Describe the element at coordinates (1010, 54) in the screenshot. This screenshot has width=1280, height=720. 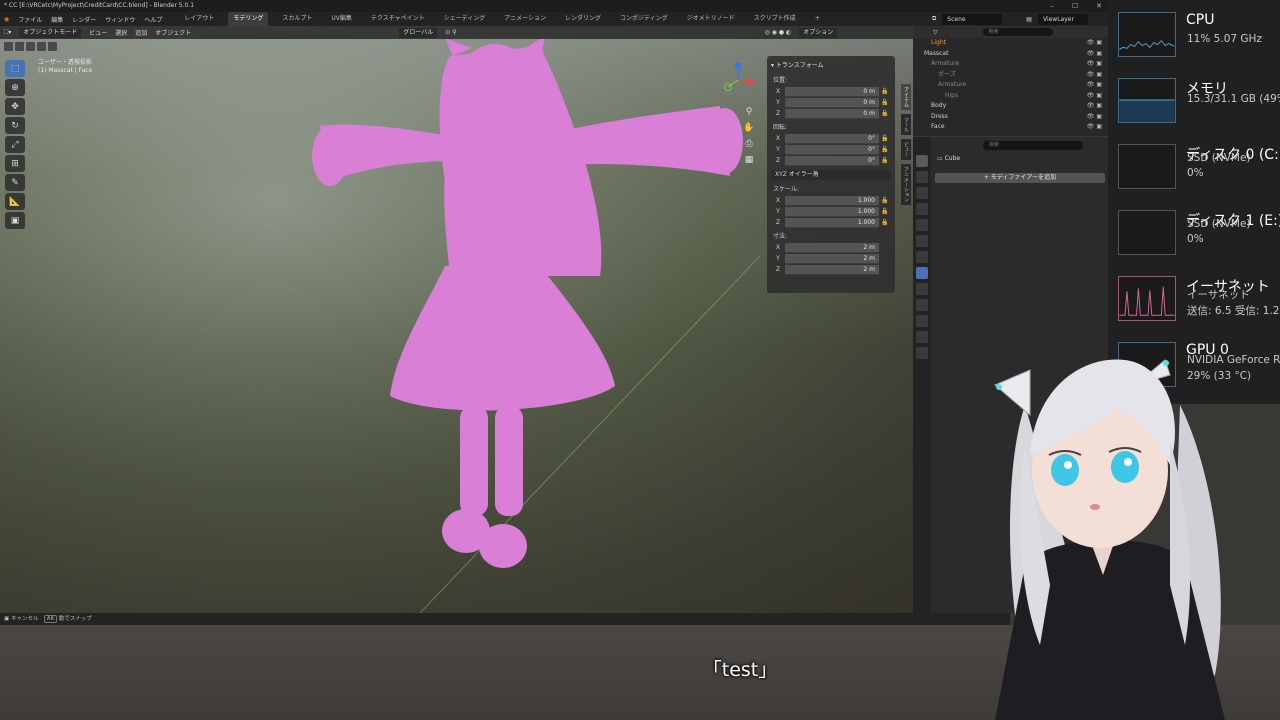
I see `outliner-row: Masscat 👁 ▣` at that location.